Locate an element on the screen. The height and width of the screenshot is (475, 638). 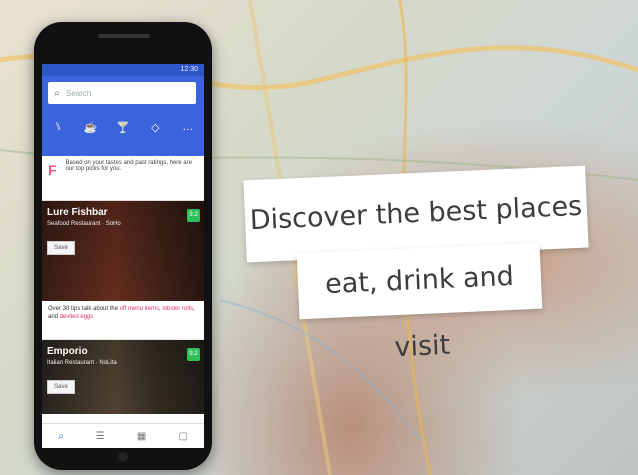
activity-tab-icon: ▦ is located at coordinates (141, 436).